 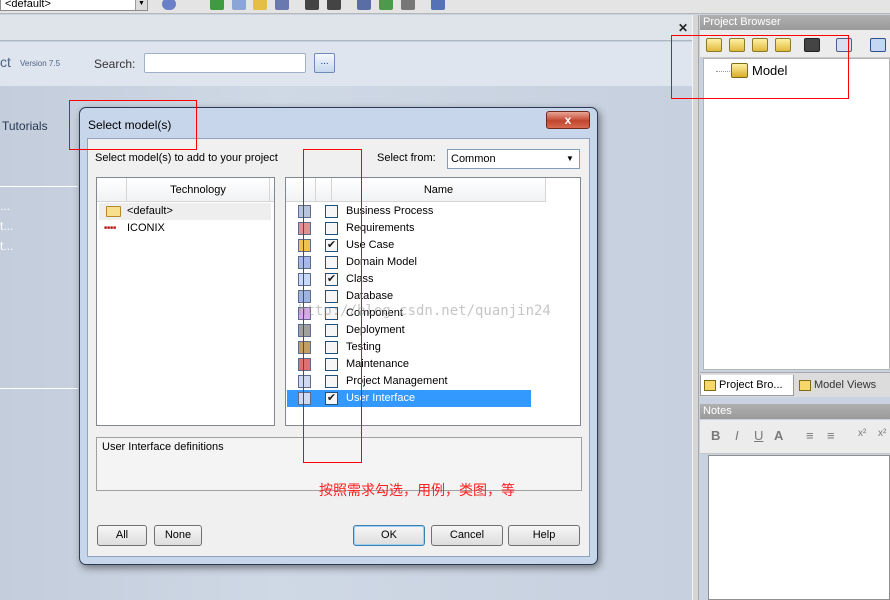 I want to click on technology-column-header: Technology, so click(x=198, y=190).